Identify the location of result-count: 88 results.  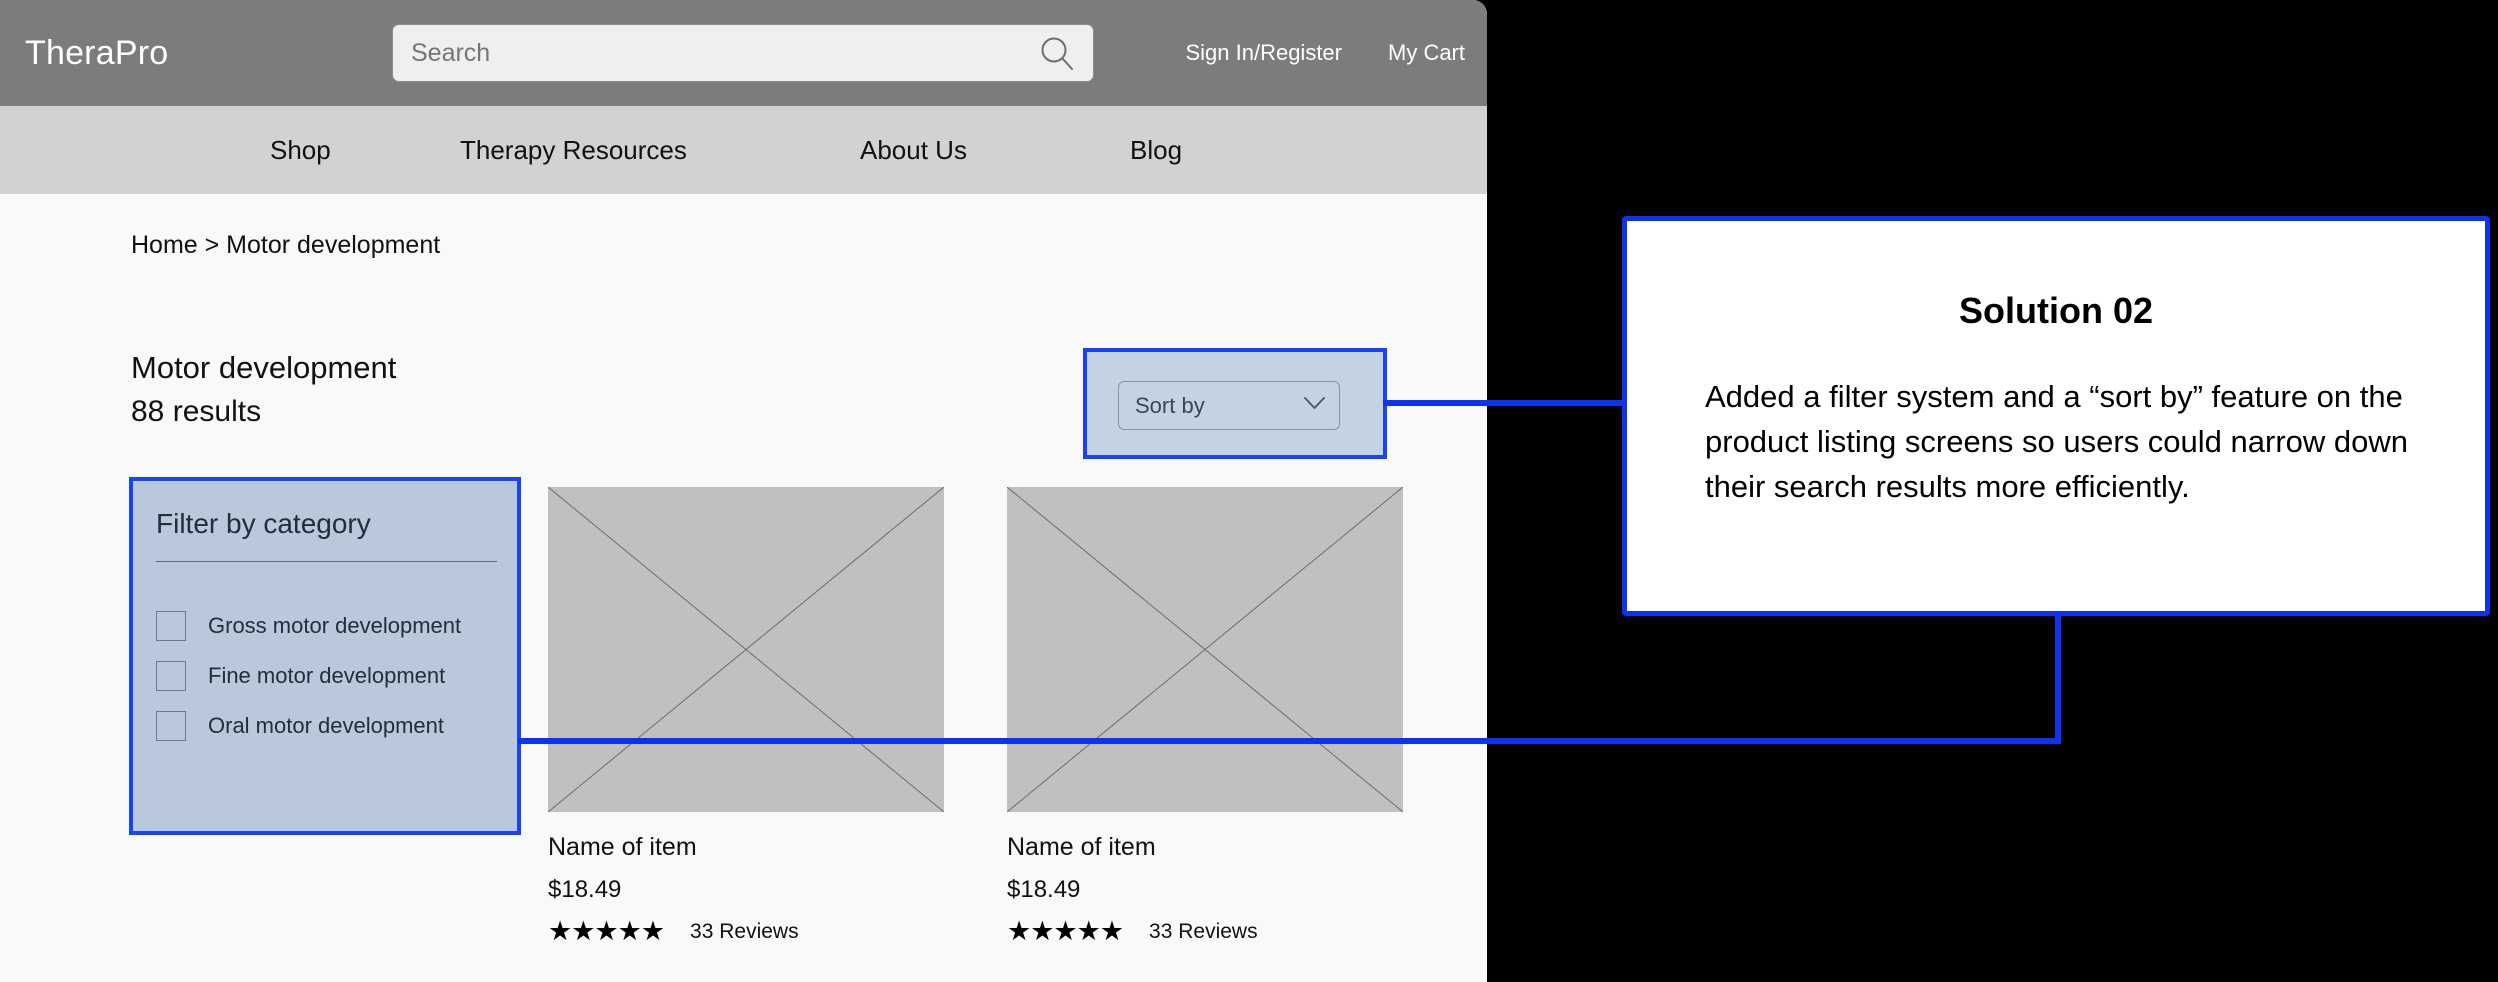
(196, 411).